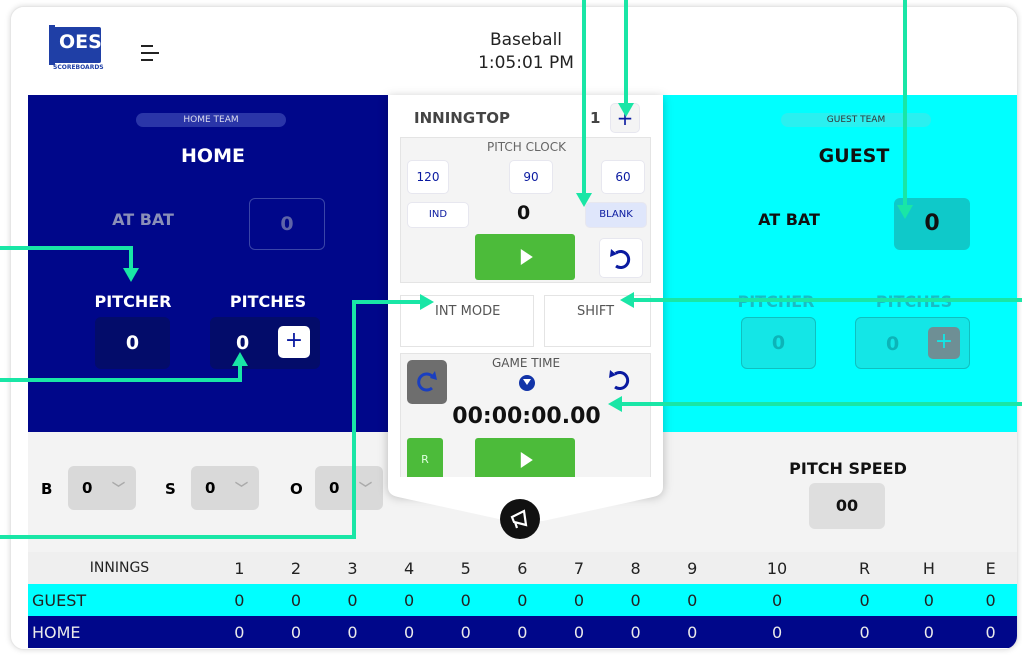 The width and height of the screenshot is (1022, 655). What do you see at coordinates (893, 344) in the screenshot?
I see `guest-pitches-value: 0` at bounding box center [893, 344].